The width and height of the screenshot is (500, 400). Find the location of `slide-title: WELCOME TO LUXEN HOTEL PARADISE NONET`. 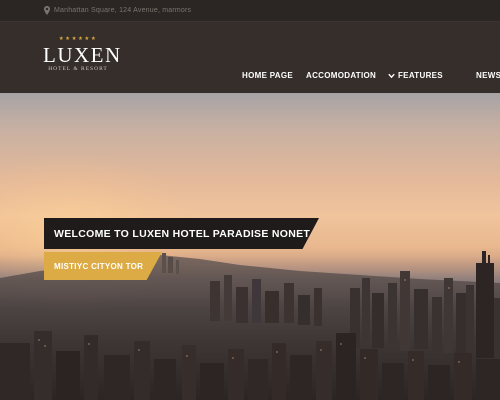

slide-title: WELCOME TO LUXEN HOTEL PARADISE NONET is located at coordinates (181, 233).